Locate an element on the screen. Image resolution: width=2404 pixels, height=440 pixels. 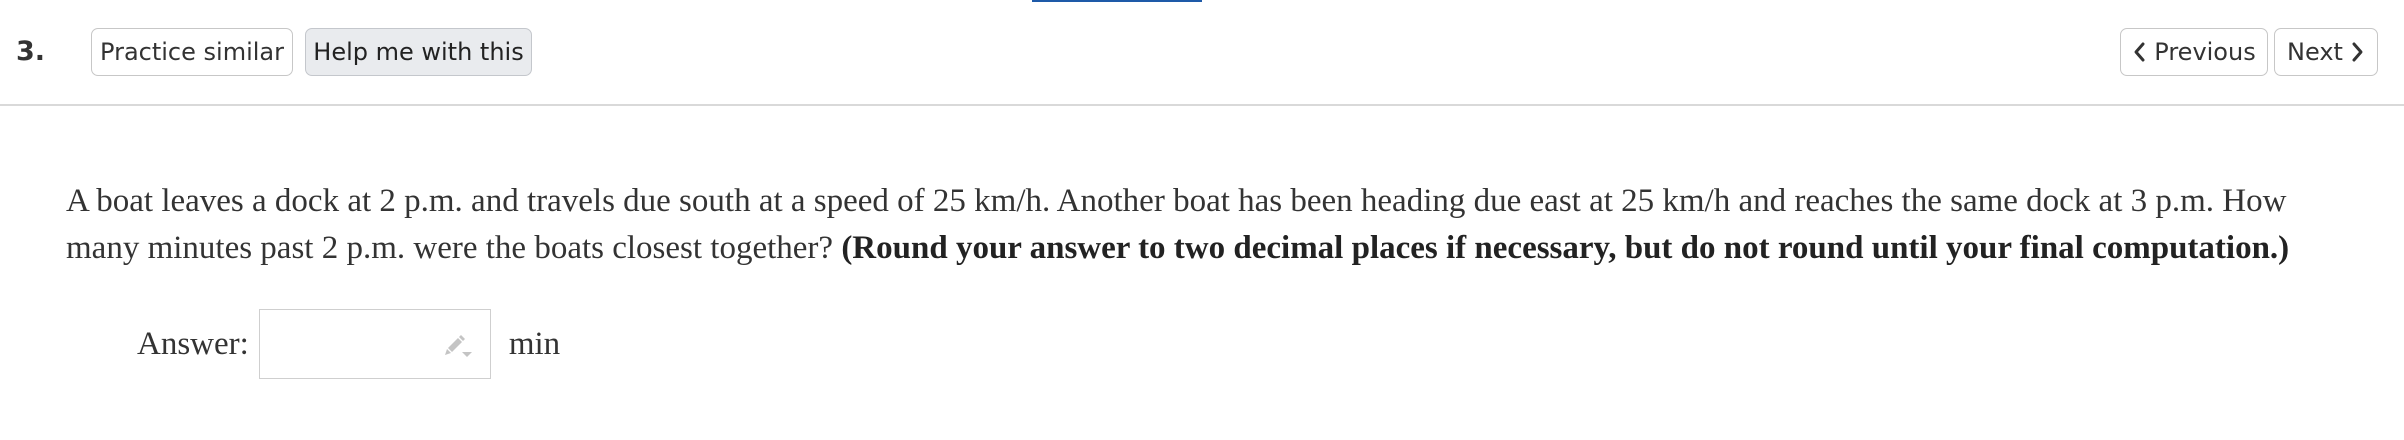
chevron-left-icon is located at coordinates (2139, 52).